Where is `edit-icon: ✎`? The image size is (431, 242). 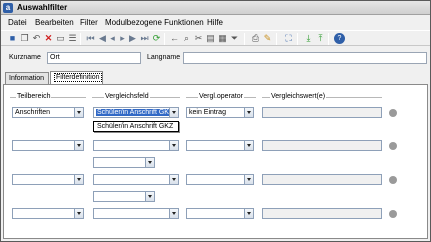 edit-icon: ✎ is located at coordinates (267, 38).